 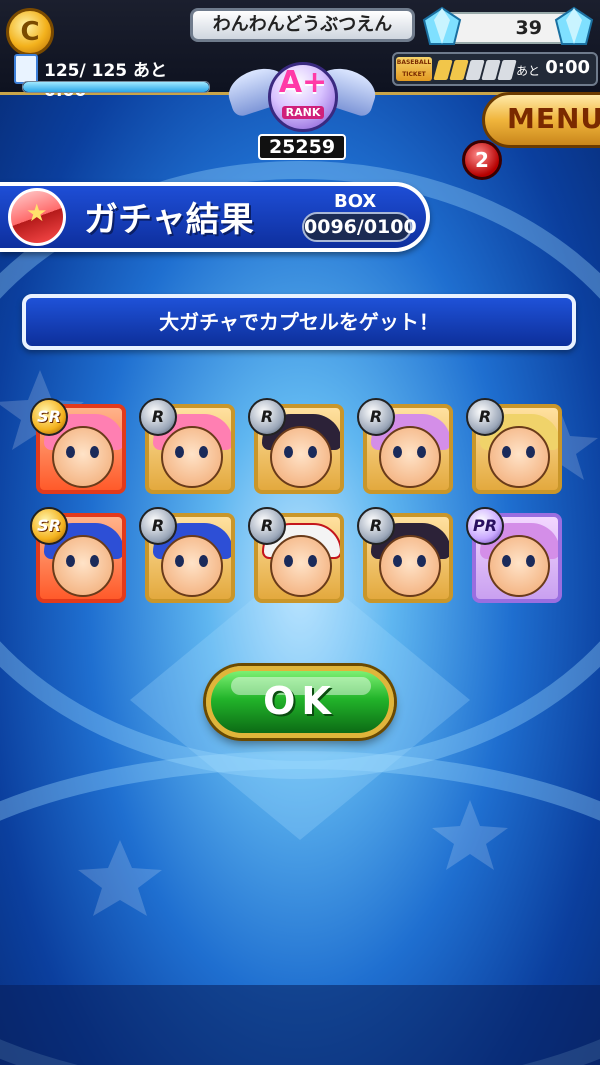 I want to click on ticket-slot, so click(x=507, y=70).